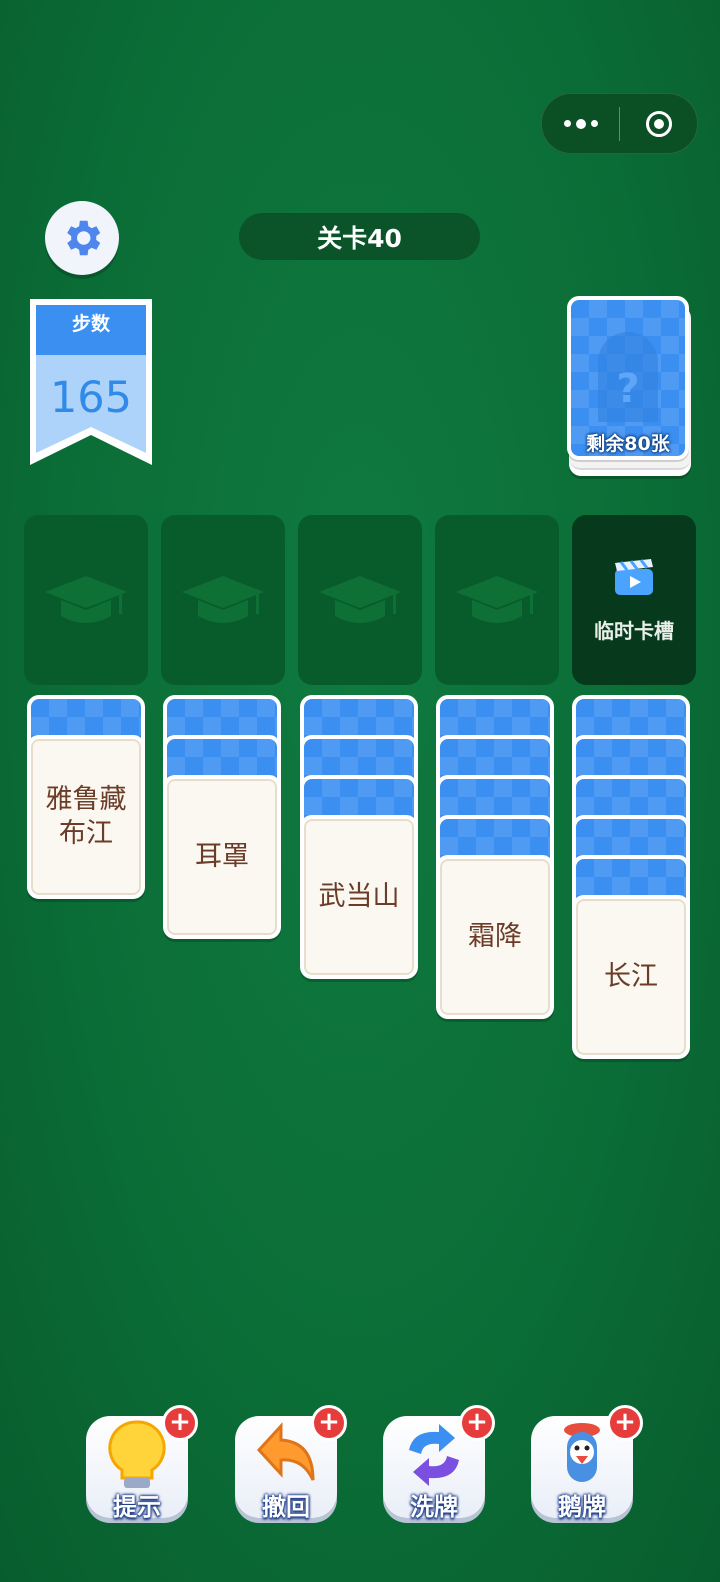  What do you see at coordinates (90, 324) in the screenshot?
I see `steps-label: 步数` at bounding box center [90, 324].